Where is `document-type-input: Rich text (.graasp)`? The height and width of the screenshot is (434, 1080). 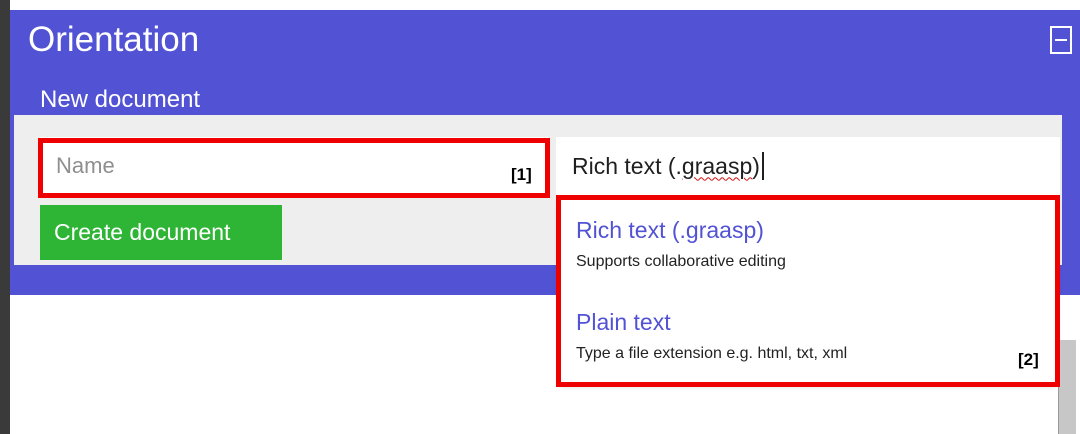
document-type-input: Rich text (.graasp) is located at coordinates (808, 166).